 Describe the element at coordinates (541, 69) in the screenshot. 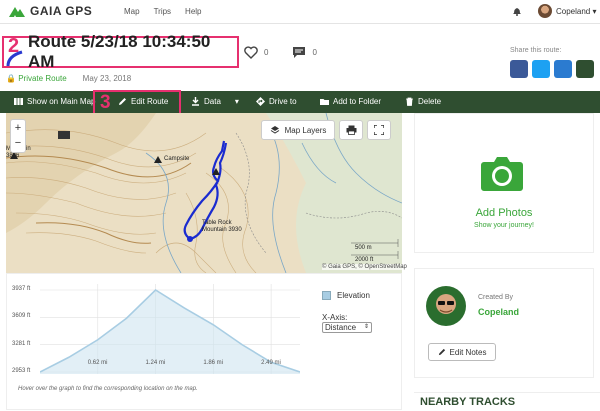

I see `twitter-icon` at that location.